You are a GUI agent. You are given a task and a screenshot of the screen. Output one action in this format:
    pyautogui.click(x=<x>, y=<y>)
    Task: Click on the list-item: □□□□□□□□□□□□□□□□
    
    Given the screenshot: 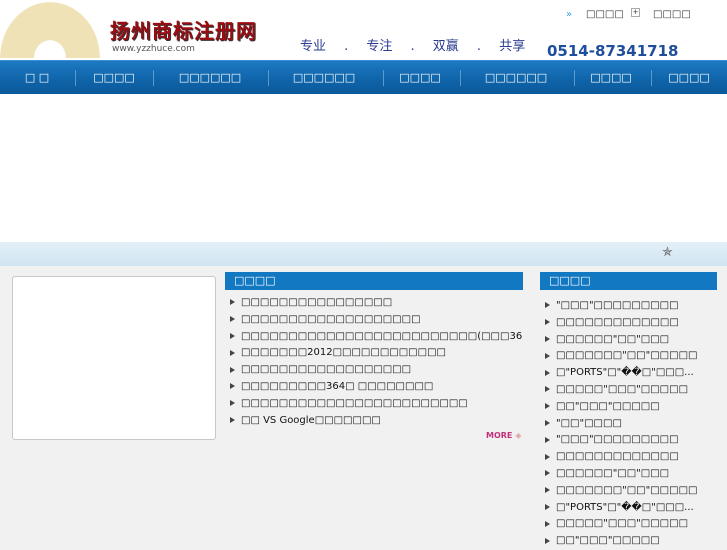 What is the action you would take?
    pyautogui.click(x=374, y=303)
    